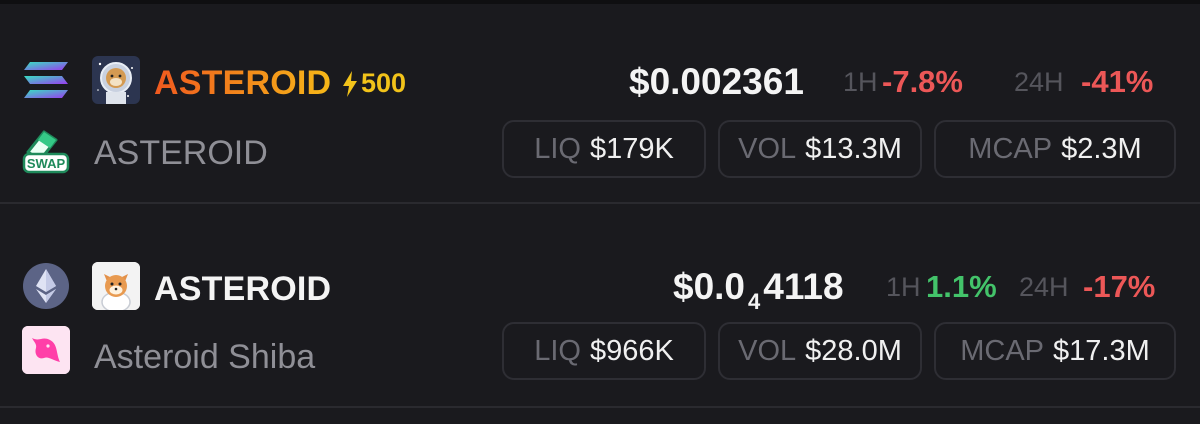  Describe the element at coordinates (46, 286) in the screenshot. I see `ethereum-icon` at that location.